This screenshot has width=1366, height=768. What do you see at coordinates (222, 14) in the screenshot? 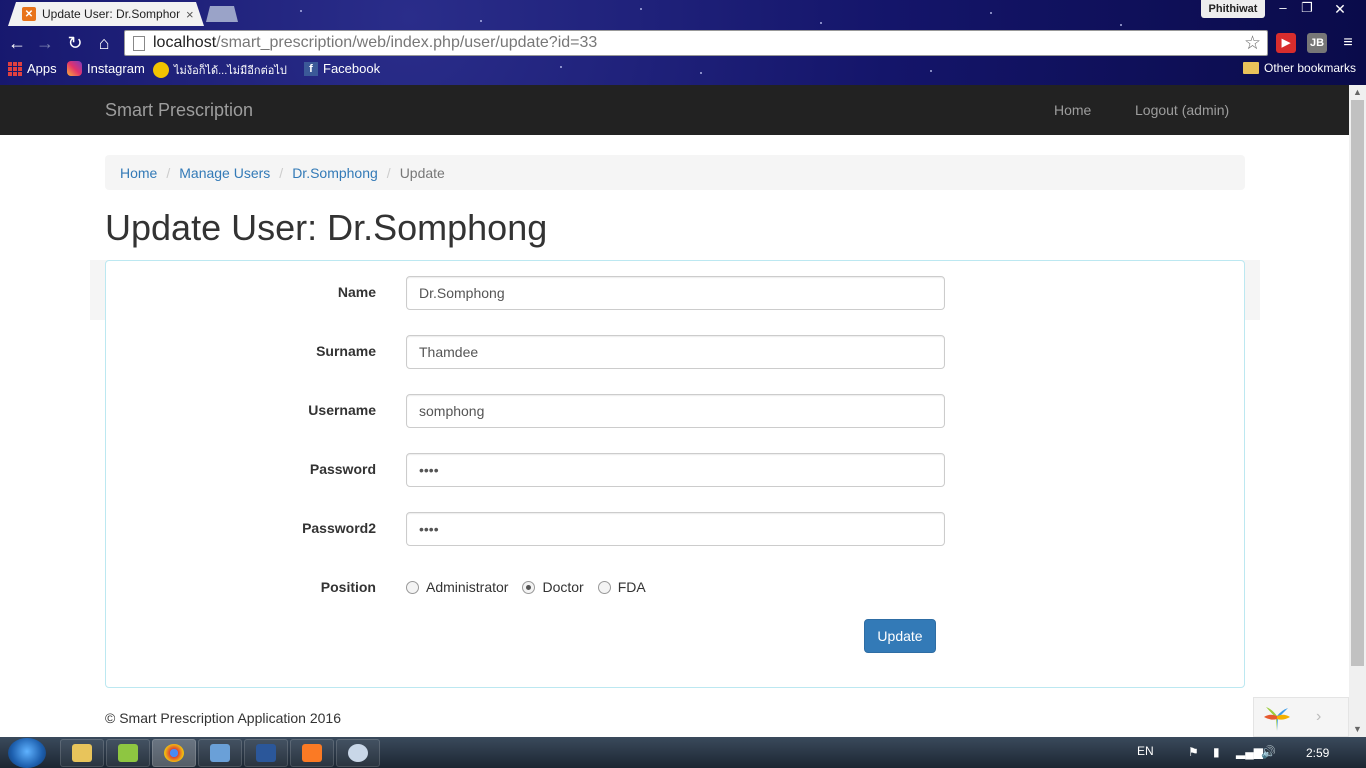
I see `new-tab-button` at bounding box center [222, 14].